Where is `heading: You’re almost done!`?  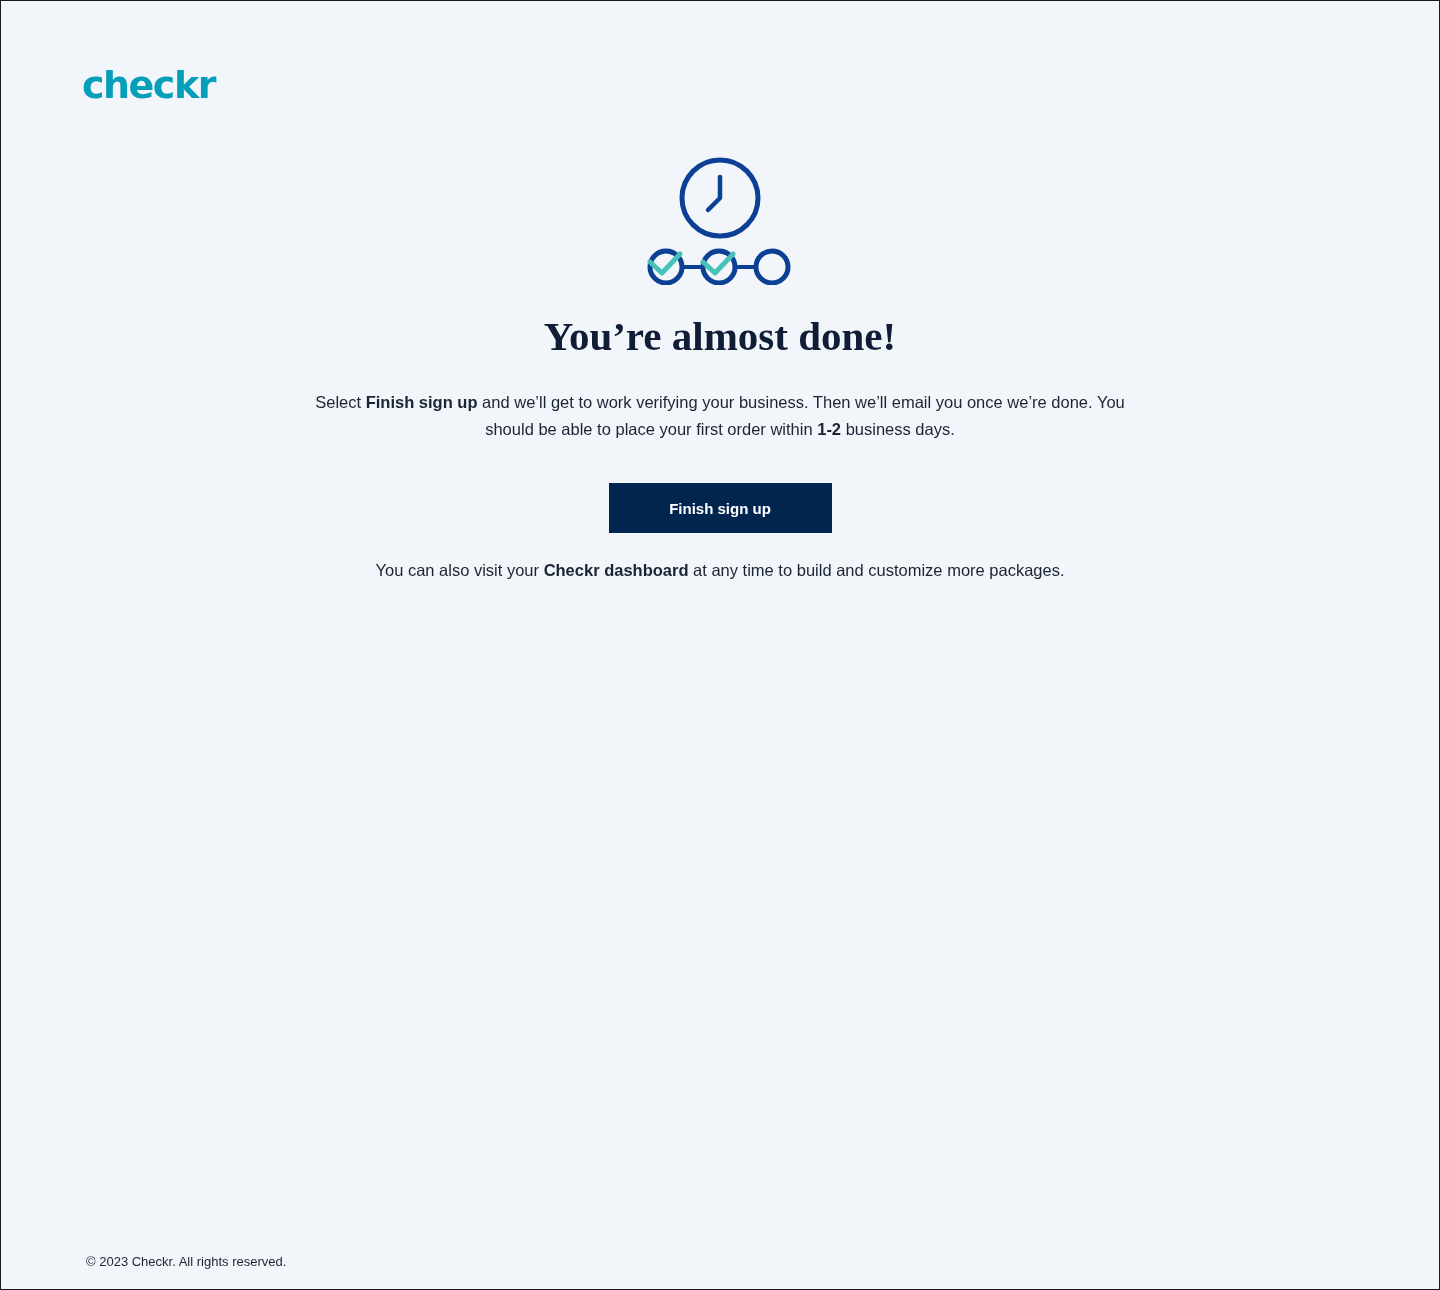 heading: You’re almost done! is located at coordinates (720, 336).